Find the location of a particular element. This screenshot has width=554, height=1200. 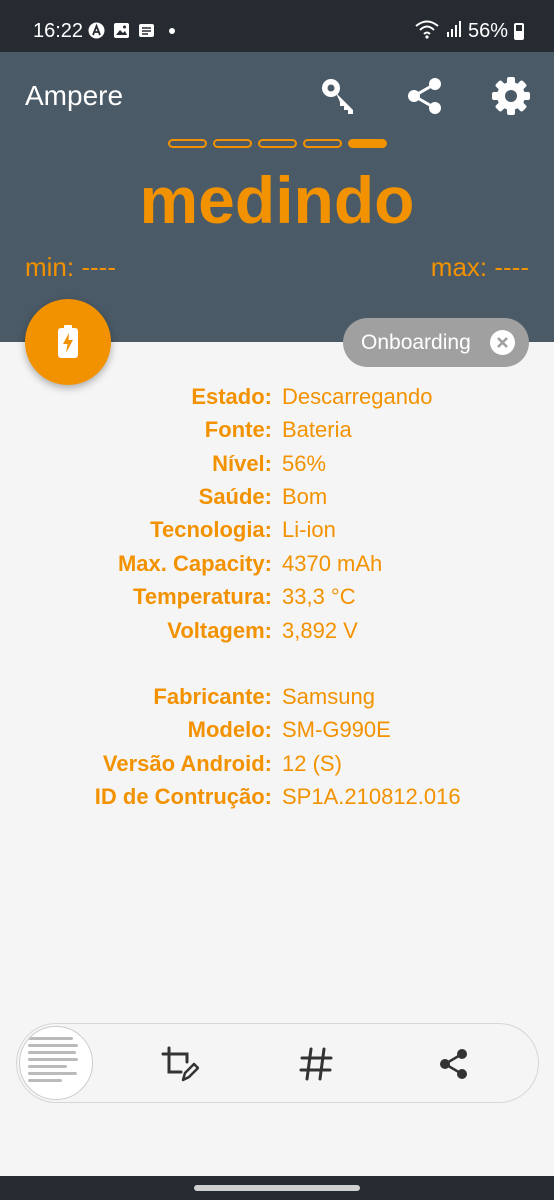

status-bar: 16:22 56% is located at coordinates (277, 26).